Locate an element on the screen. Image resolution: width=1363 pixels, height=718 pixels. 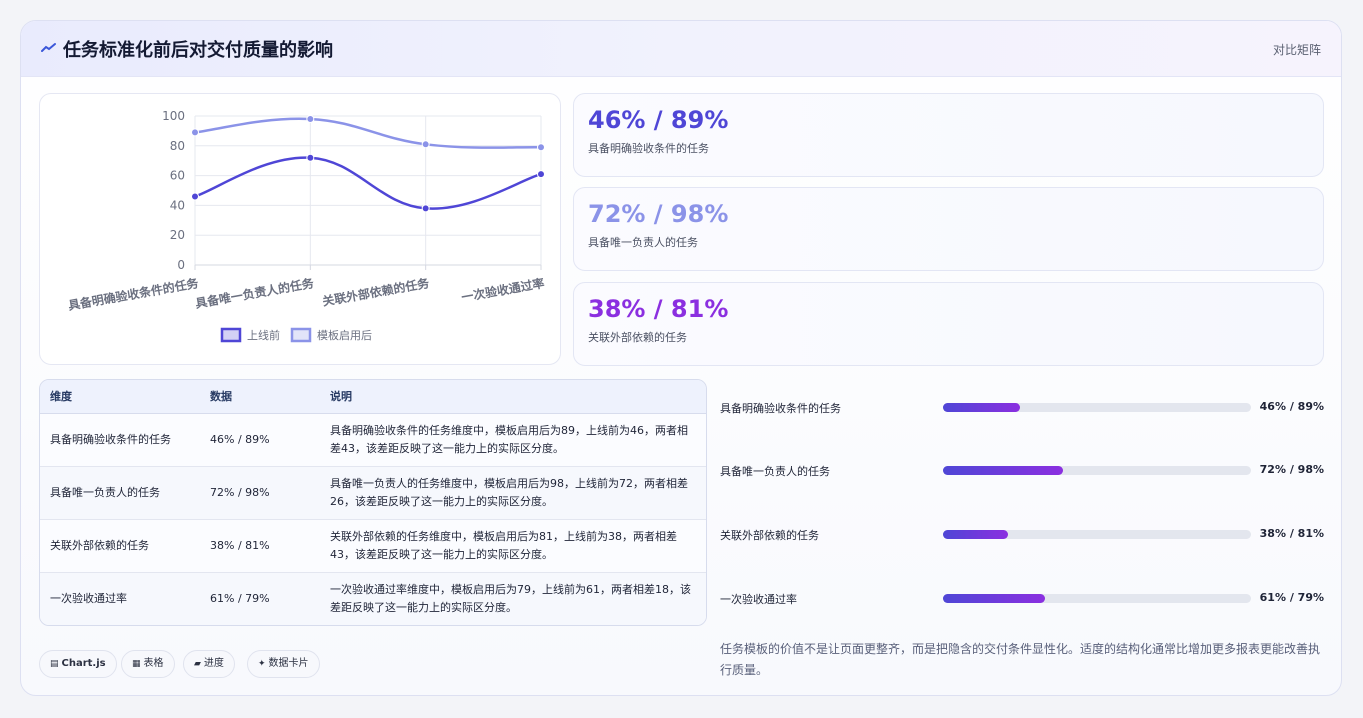
progress-row-1: 具备明确验收条件的任务 46% / 89% is located at coordinates (1022, 408).